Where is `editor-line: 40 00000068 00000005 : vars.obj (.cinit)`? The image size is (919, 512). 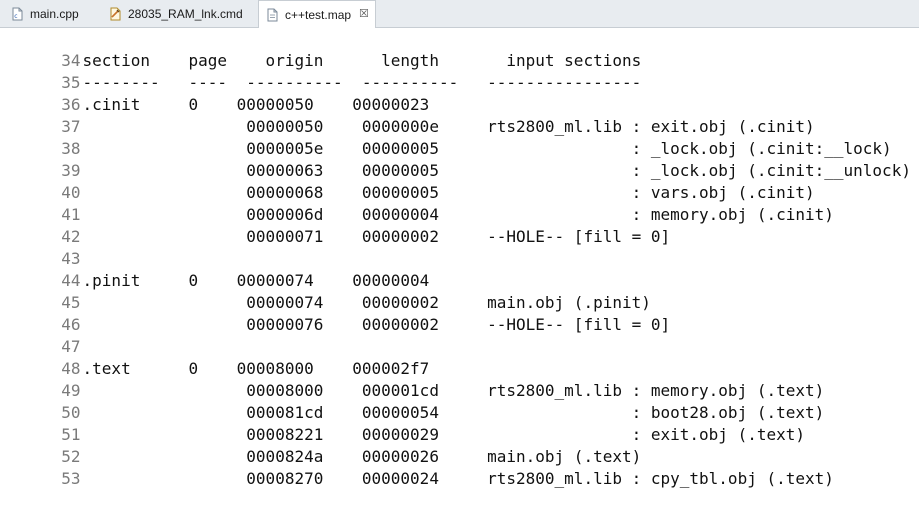
editor-line: 40 00000068 00000005 : vars.obj (.cinit) is located at coordinates (407, 181).